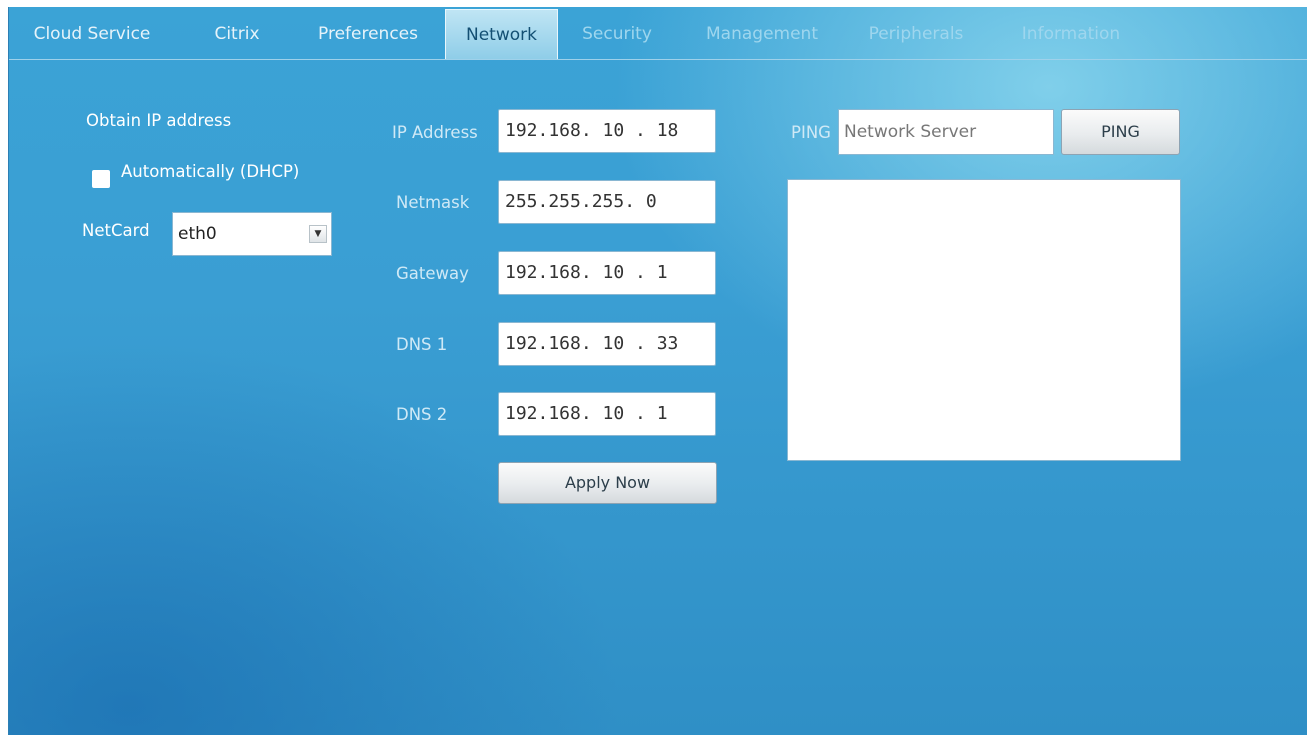 This screenshot has height=735, width=1307. I want to click on tab-peripherals: Peripherals, so click(916, 33).